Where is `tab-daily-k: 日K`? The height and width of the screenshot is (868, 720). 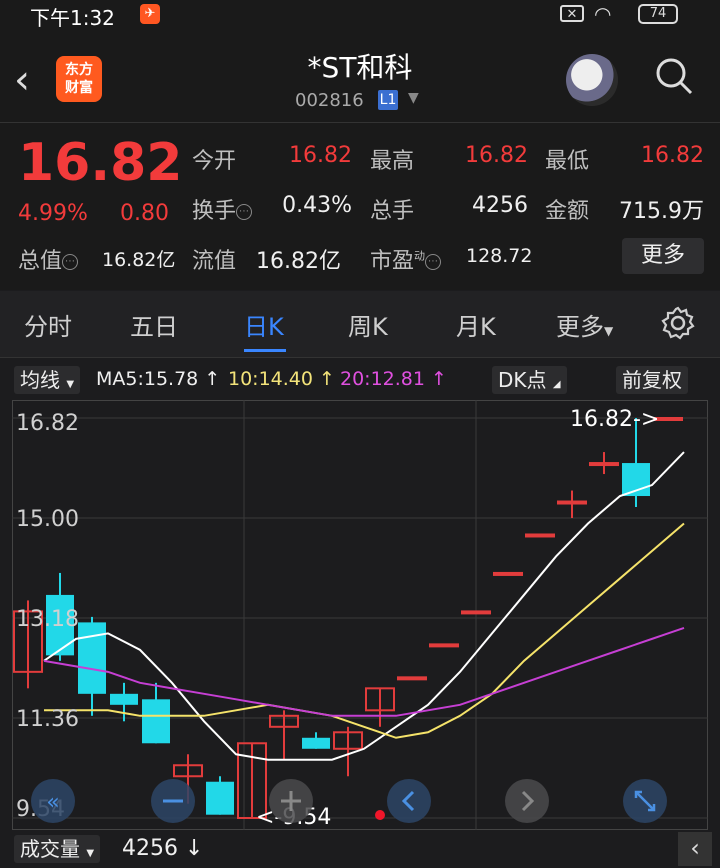 tab-daily-k: 日K is located at coordinates (264, 324).